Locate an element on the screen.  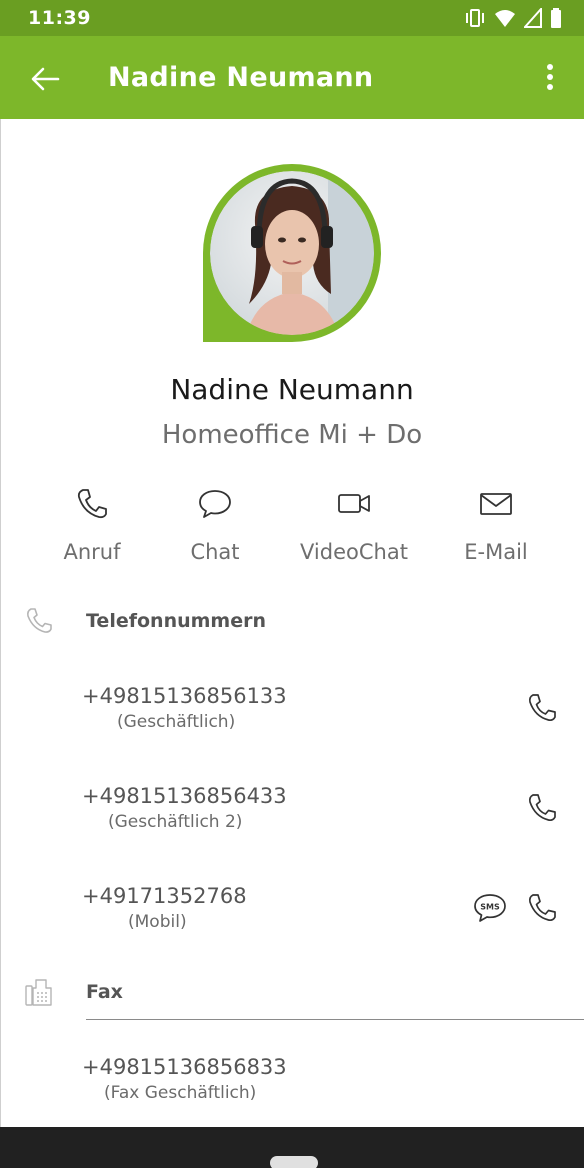
fax-icon is located at coordinates (38, 992).